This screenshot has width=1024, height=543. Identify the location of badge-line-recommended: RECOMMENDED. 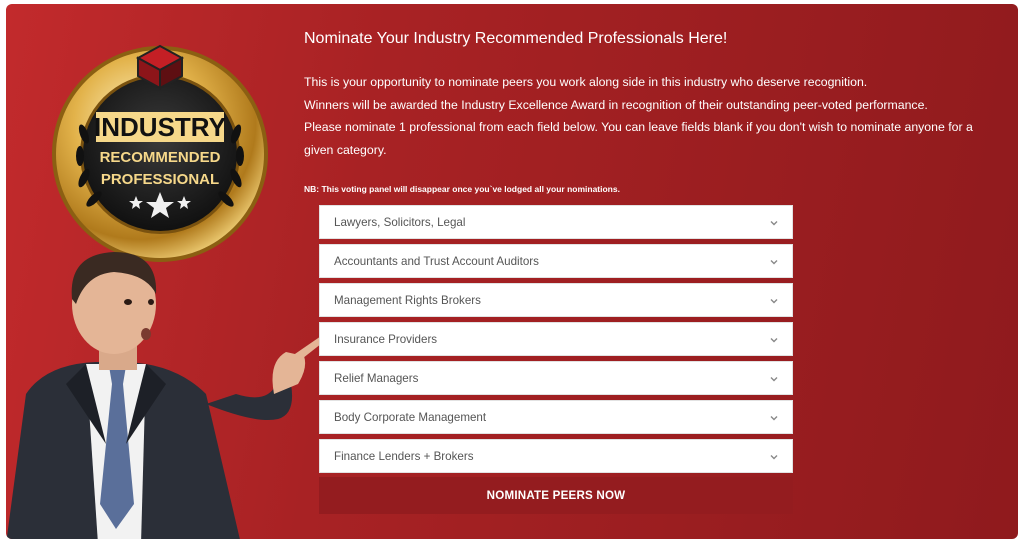
(160, 157).